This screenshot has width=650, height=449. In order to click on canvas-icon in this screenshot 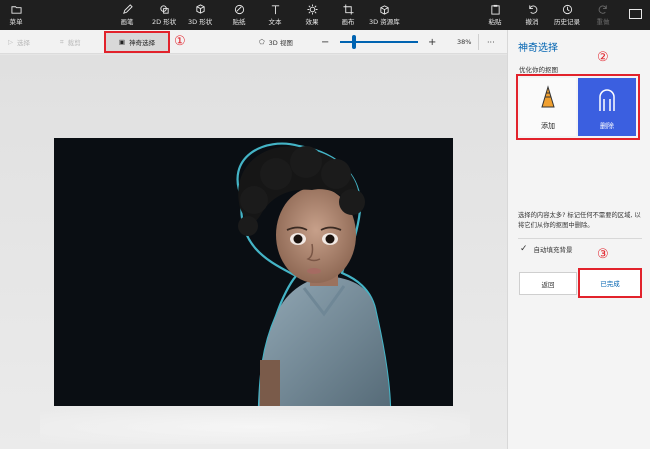, I will do `click(348, 9)`.